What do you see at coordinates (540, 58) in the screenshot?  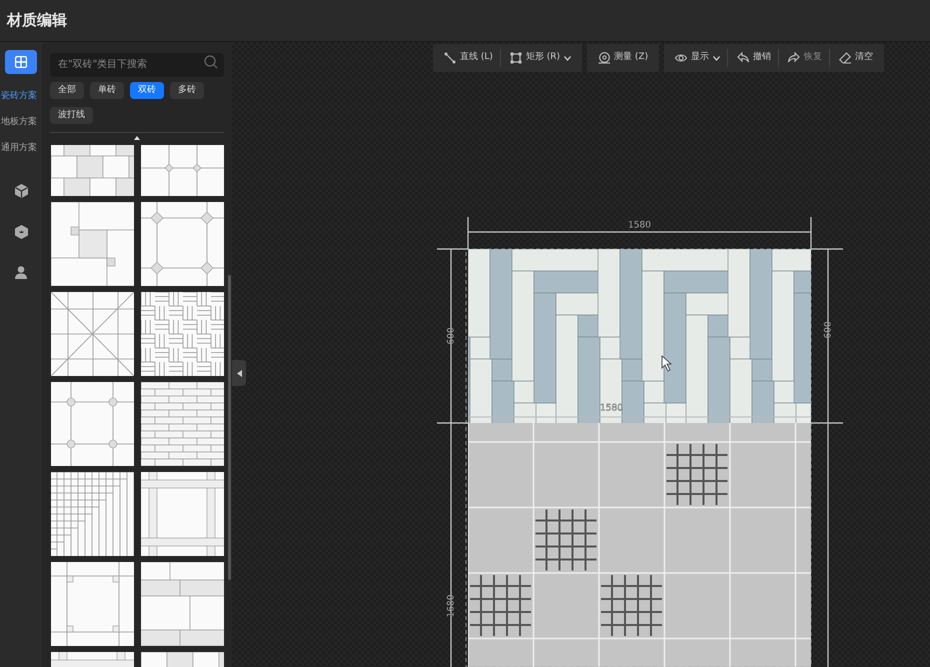 I see `tool-button: 矩形 (R)` at bounding box center [540, 58].